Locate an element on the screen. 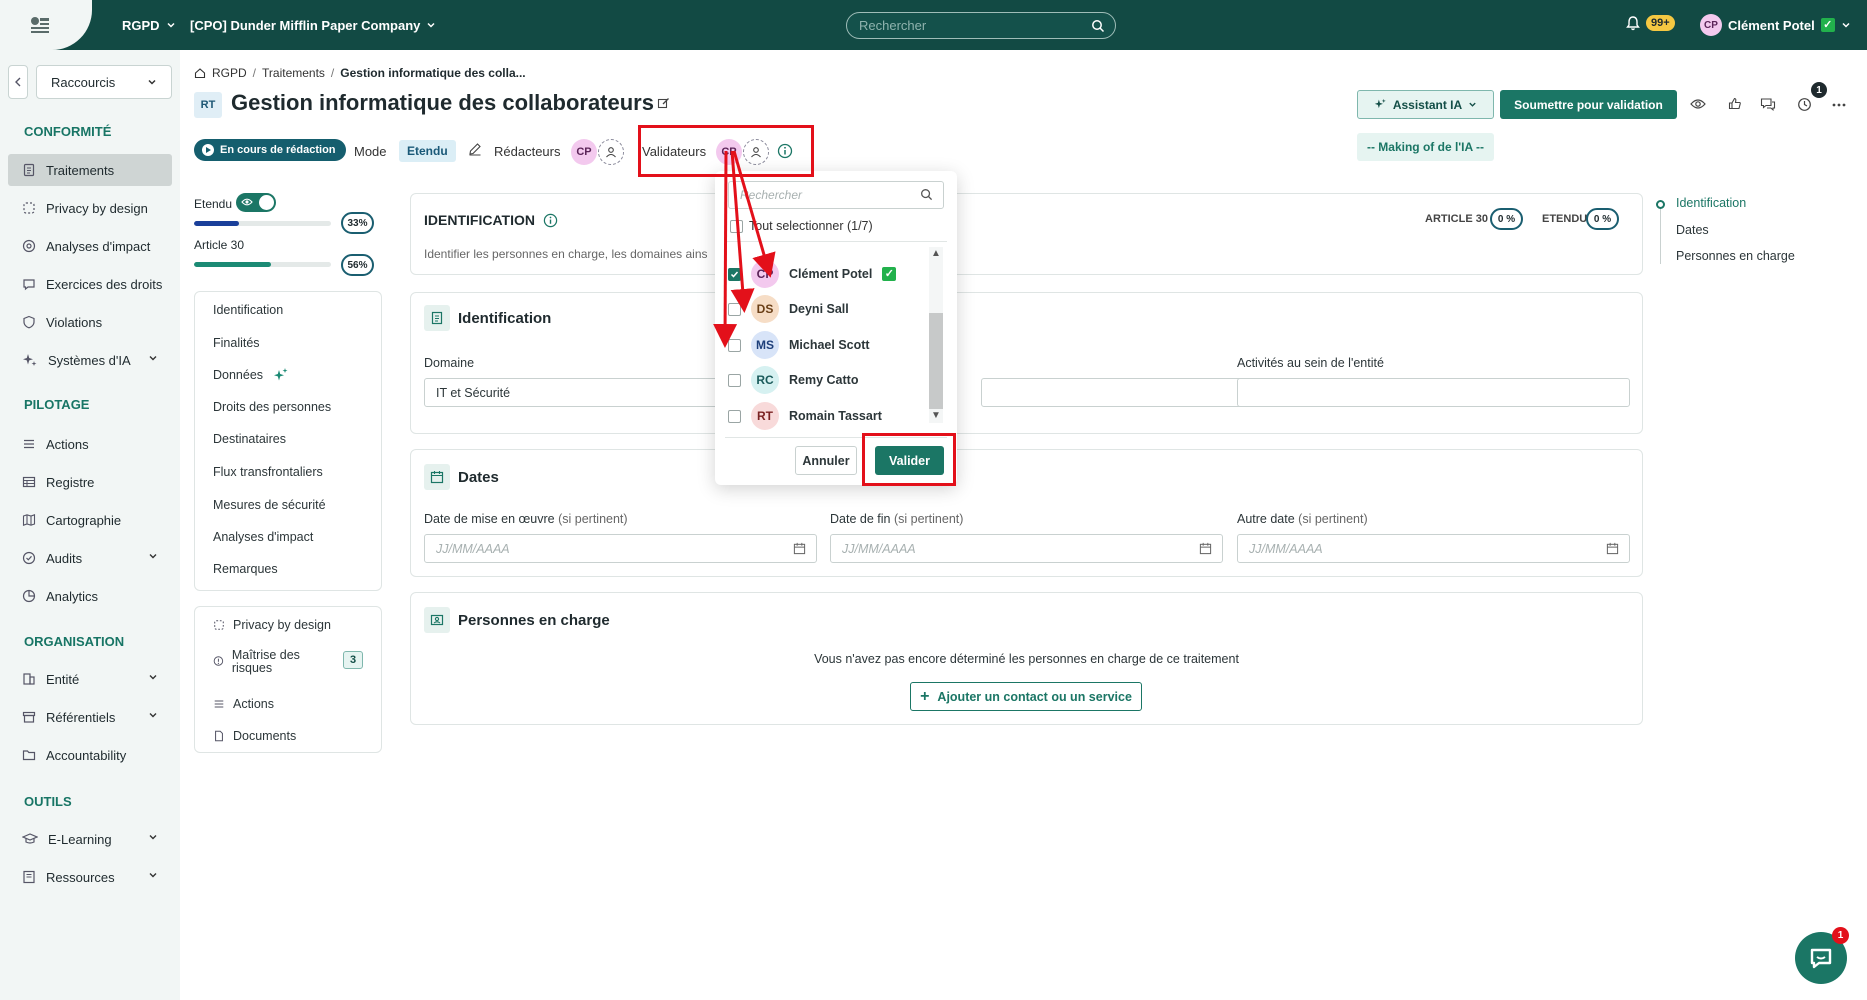 This screenshot has height=1000, width=1867. options-scrollbar: ▲ ▼ is located at coordinates (936, 335).